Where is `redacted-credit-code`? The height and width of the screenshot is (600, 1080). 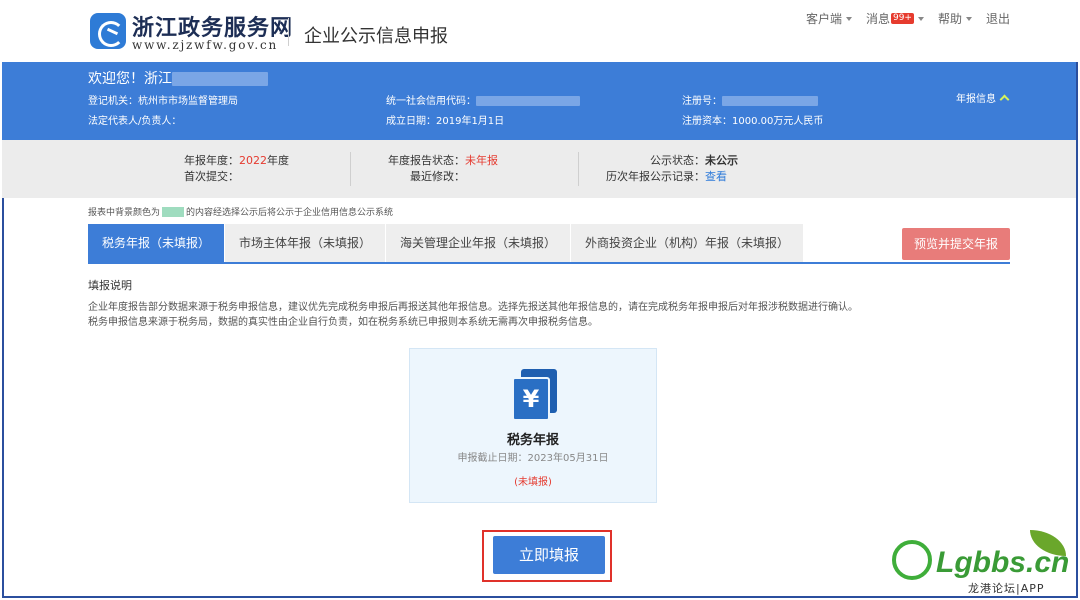
redacted-credit-code is located at coordinates (528, 101).